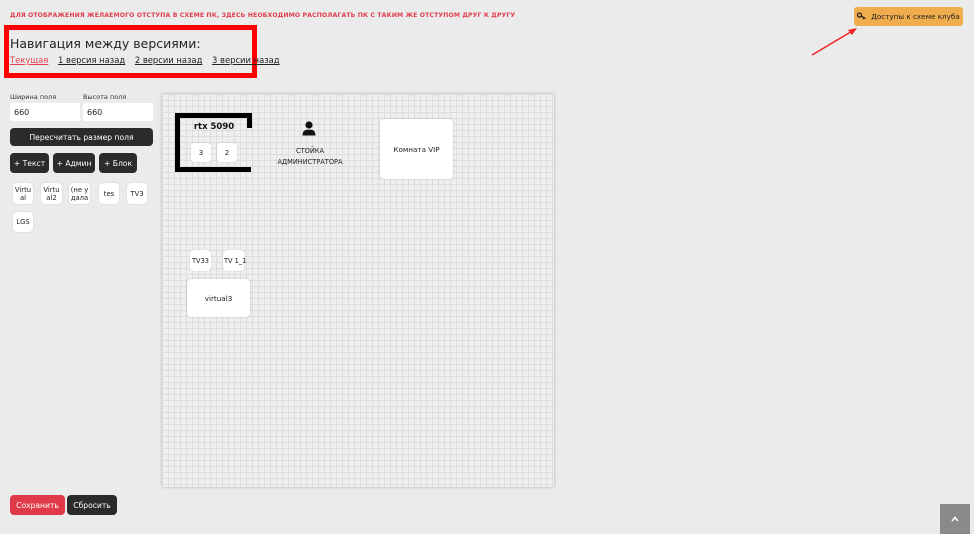 The image size is (974, 534). Describe the element at coordinates (45, 112) in the screenshot. I see `width-input` at that location.